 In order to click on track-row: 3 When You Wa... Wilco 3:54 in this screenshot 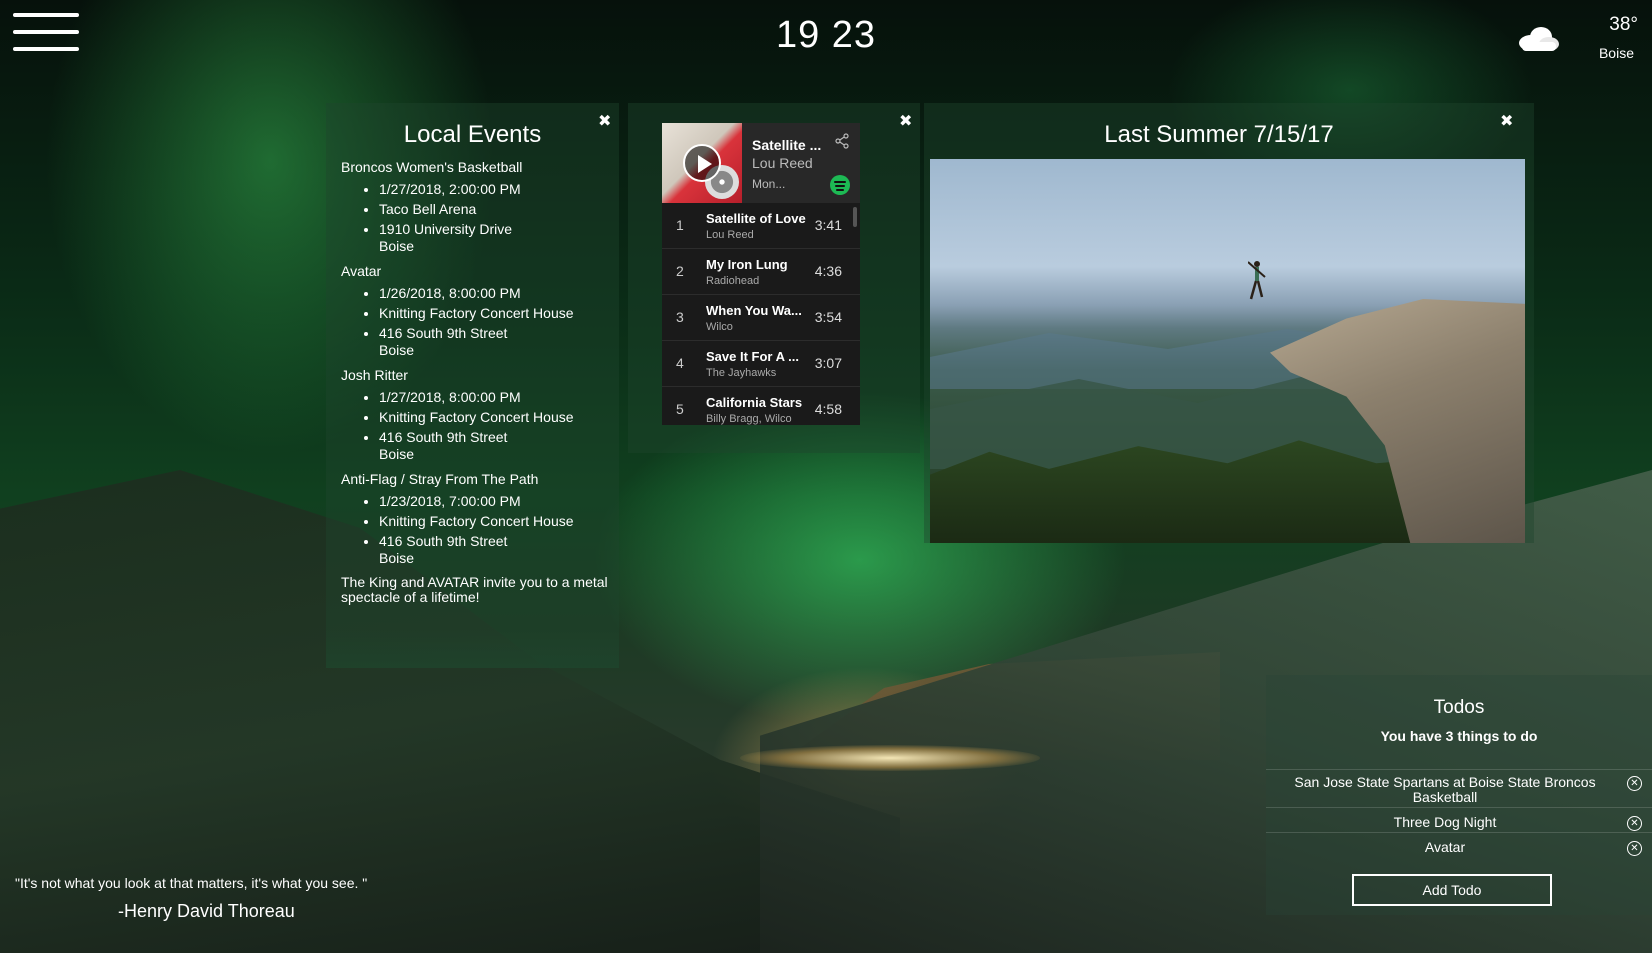, I will do `click(761, 318)`.